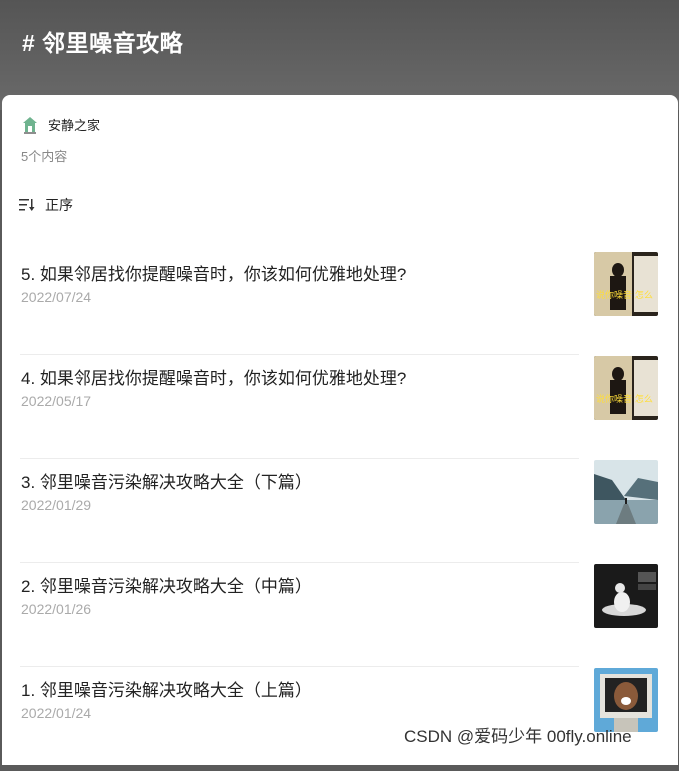  I want to click on list-item: 3. 邻里噪音污染解决攻略大全（下篇） 2022/01/29, so click(340, 511).